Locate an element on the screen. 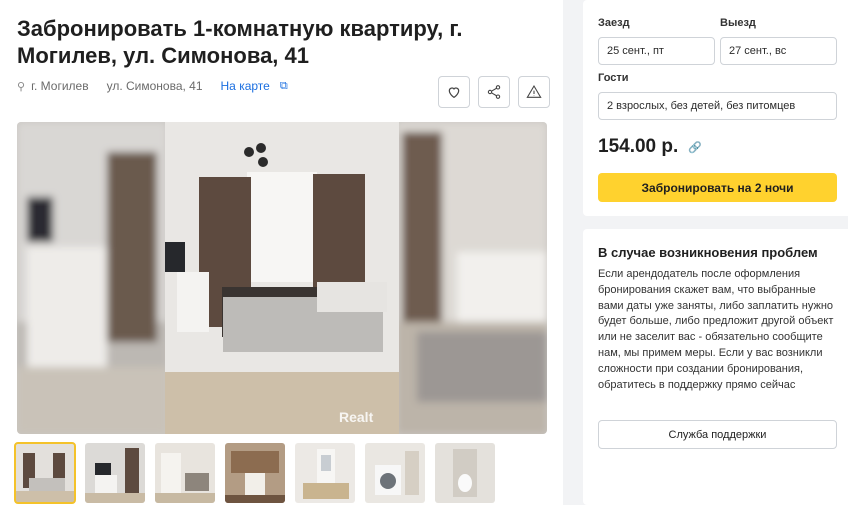  checkout-label: Выезд is located at coordinates (738, 23).